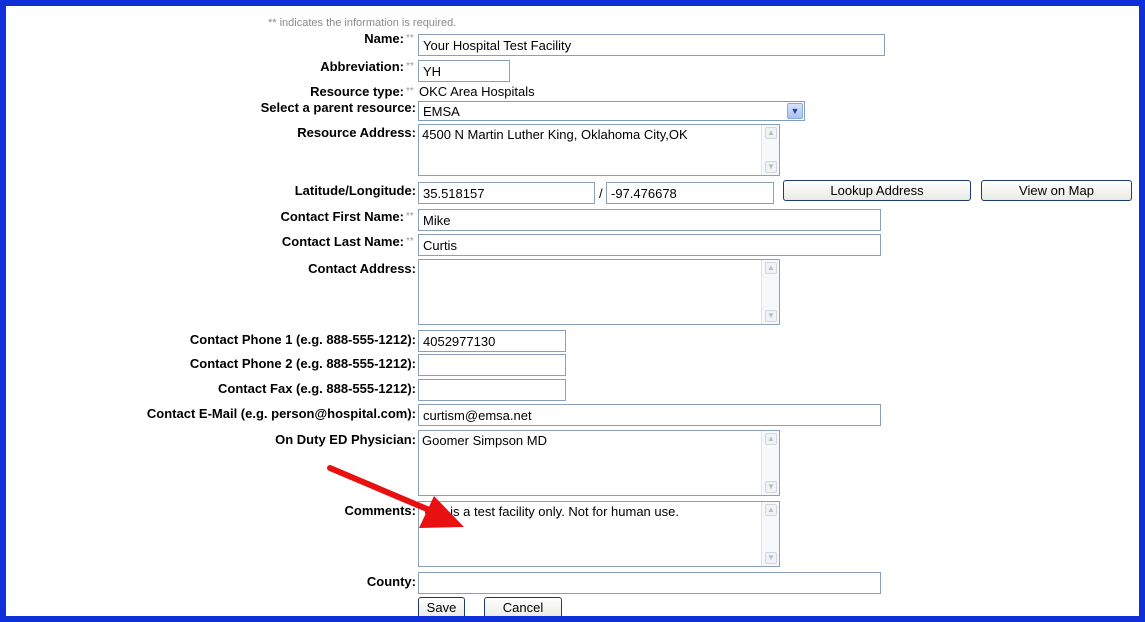 The image size is (1145, 622). Describe the element at coordinates (362, 268) in the screenshot. I see `contact-address-label: Contact Address:` at that location.